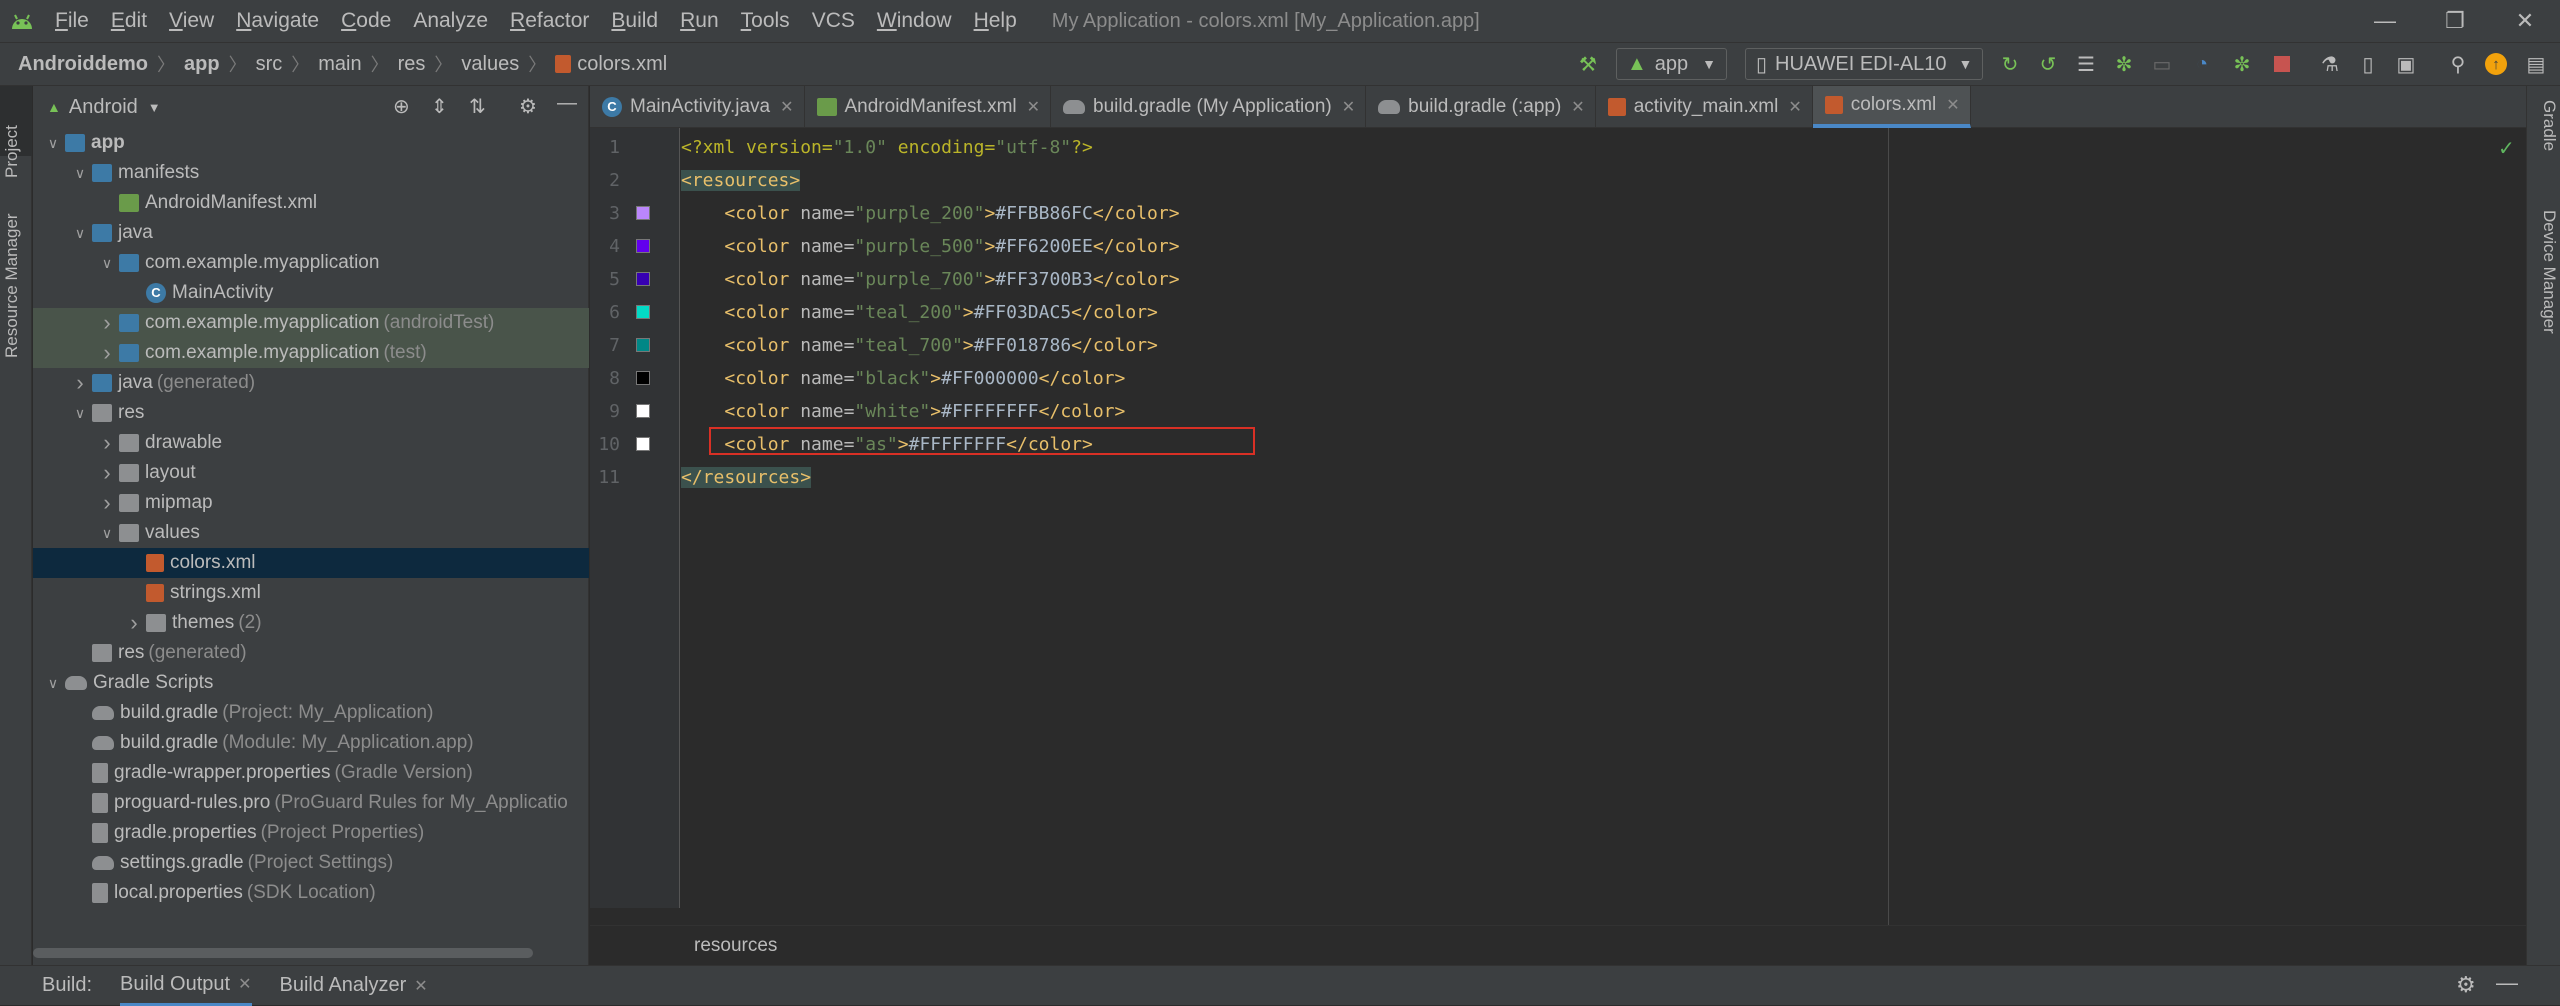 This screenshot has height=1006, width=2560. Describe the element at coordinates (1209, 107) in the screenshot. I see `editor-tab: build.gradle (My Application) ✕` at that location.